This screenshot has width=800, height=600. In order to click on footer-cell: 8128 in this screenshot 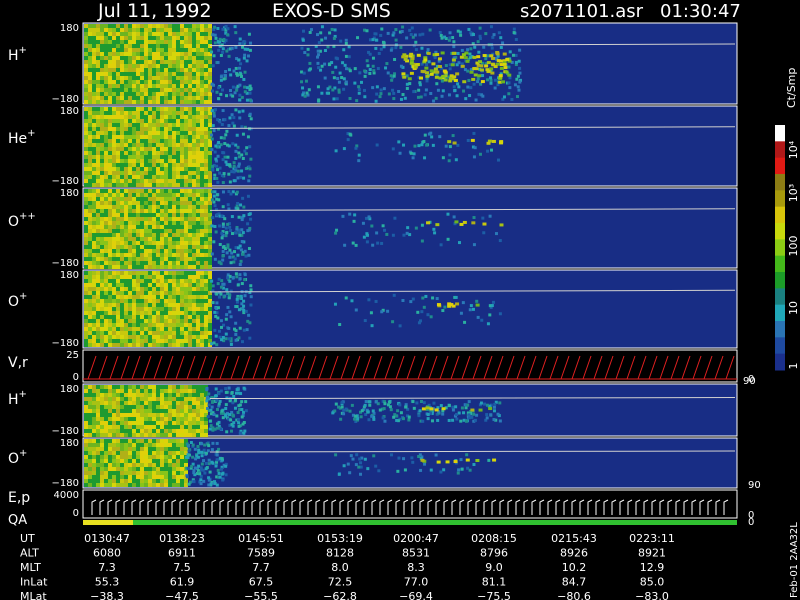, I will do `click(340, 553)`.